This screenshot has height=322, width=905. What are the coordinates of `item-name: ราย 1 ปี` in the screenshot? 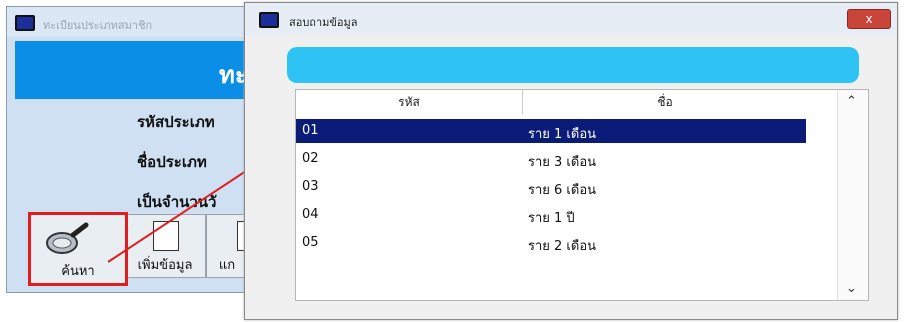 It's located at (551, 218).